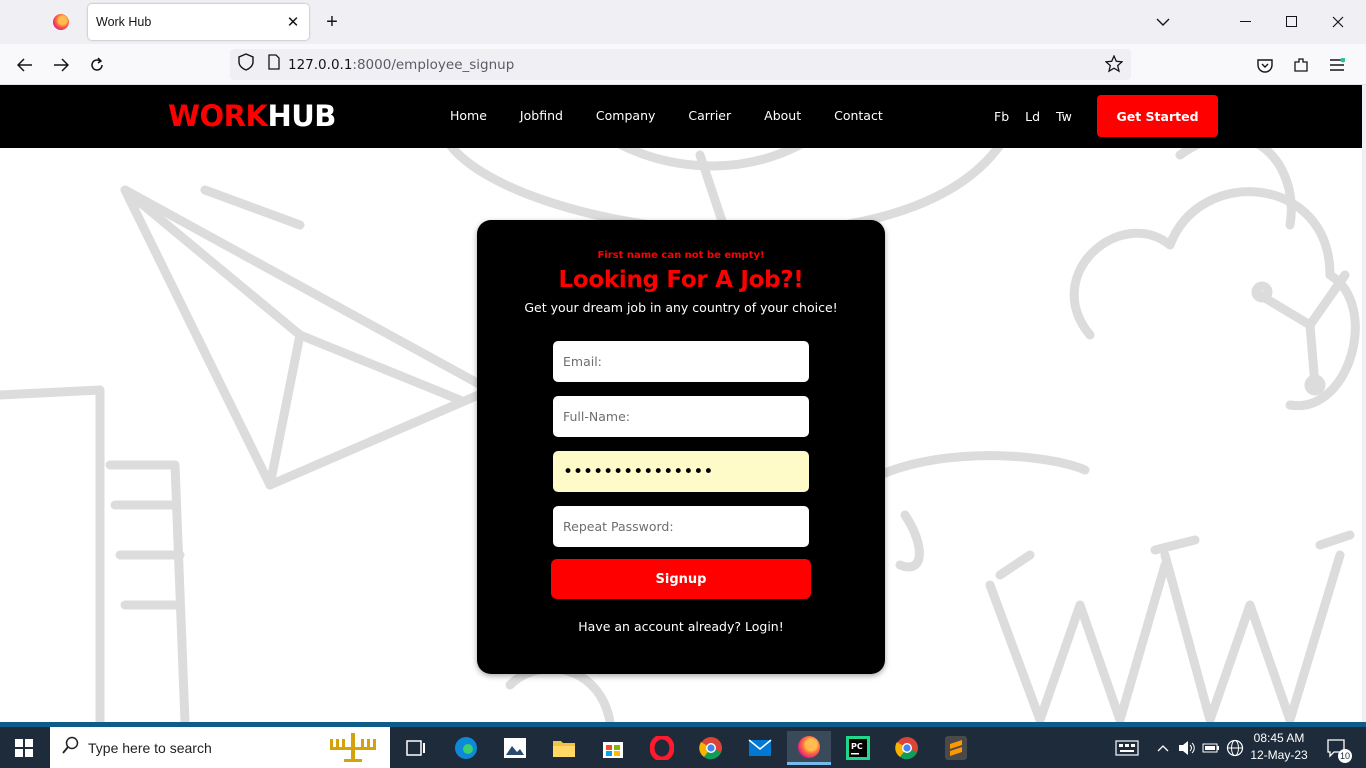 The image size is (1366, 768). Describe the element at coordinates (24, 747) in the screenshot. I see `windows-start-icon` at that location.